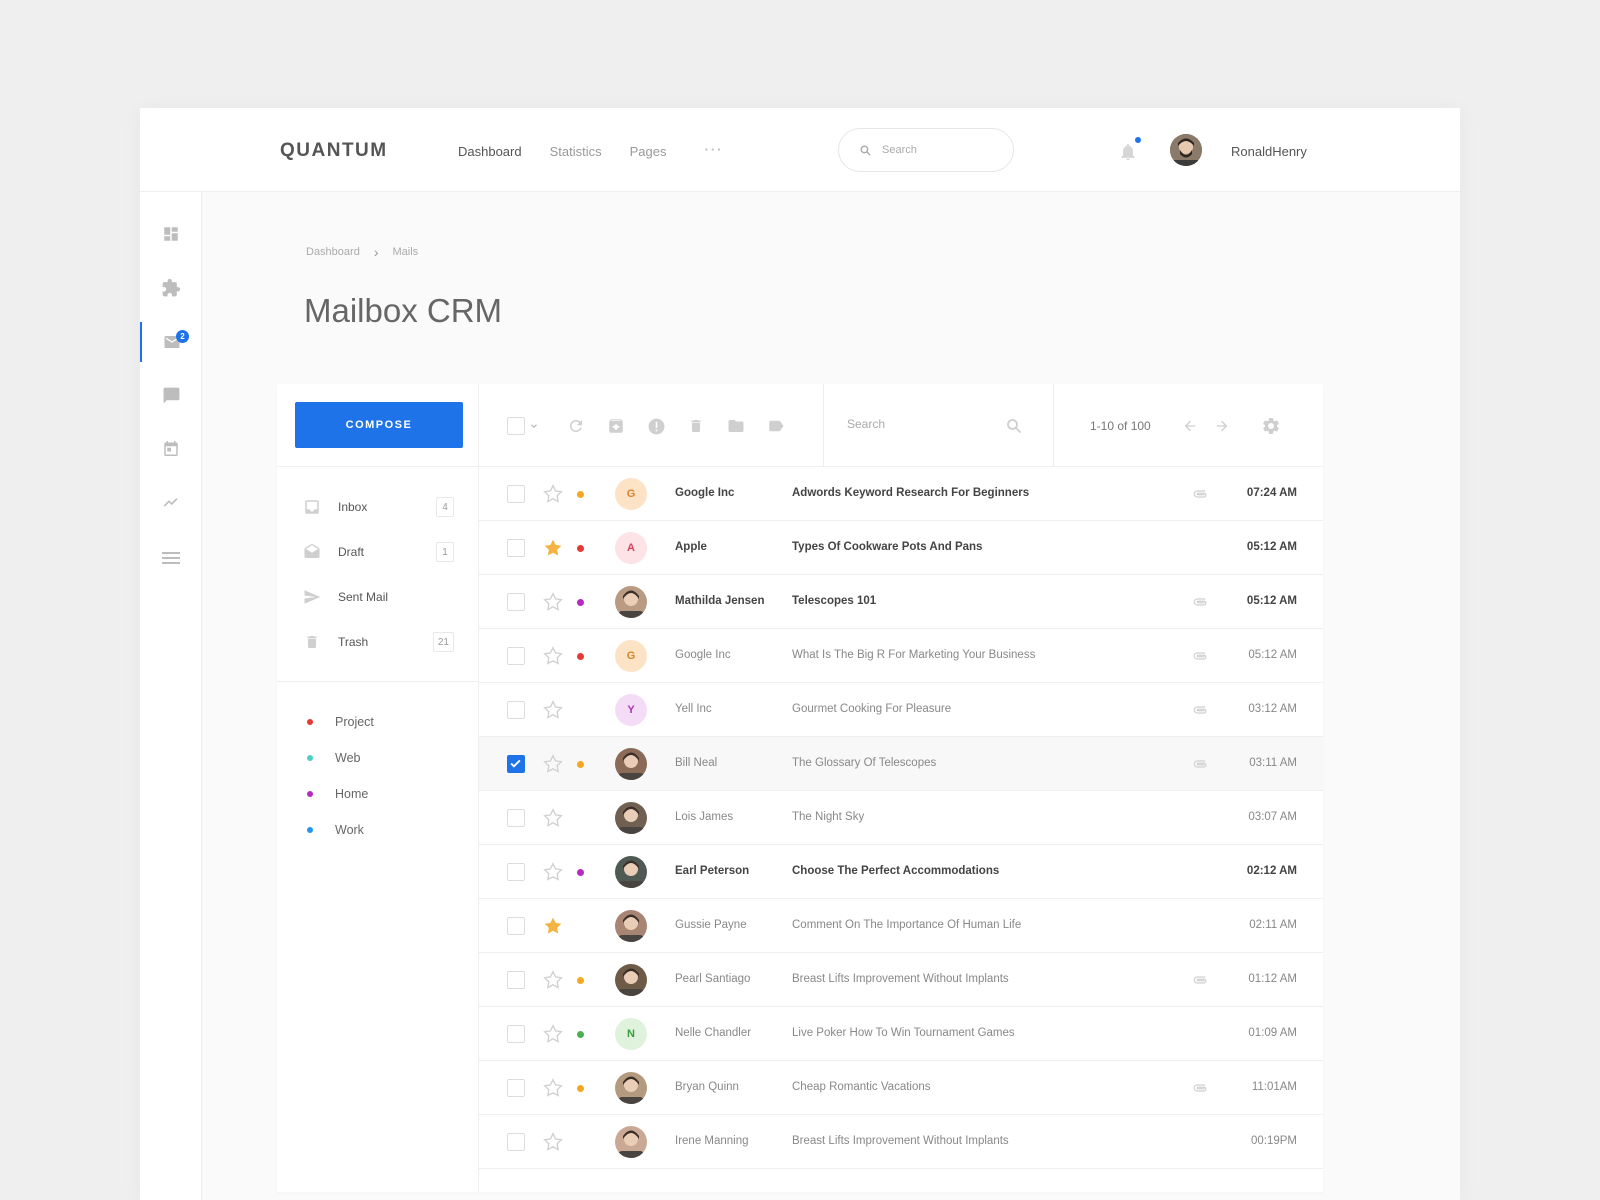 Image resolution: width=1600 pixels, height=1200 pixels. What do you see at coordinates (1273, 1141) in the screenshot?
I see `mail-time: 00:19PM` at bounding box center [1273, 1141].